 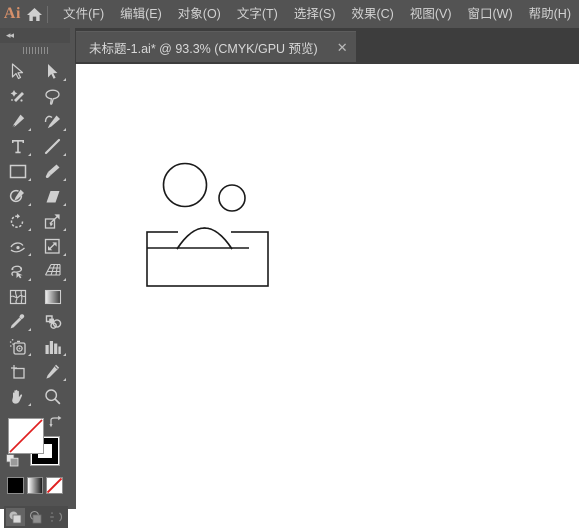 I want to click on menu-item-type: 文字(T), so click(x=257, y=14).